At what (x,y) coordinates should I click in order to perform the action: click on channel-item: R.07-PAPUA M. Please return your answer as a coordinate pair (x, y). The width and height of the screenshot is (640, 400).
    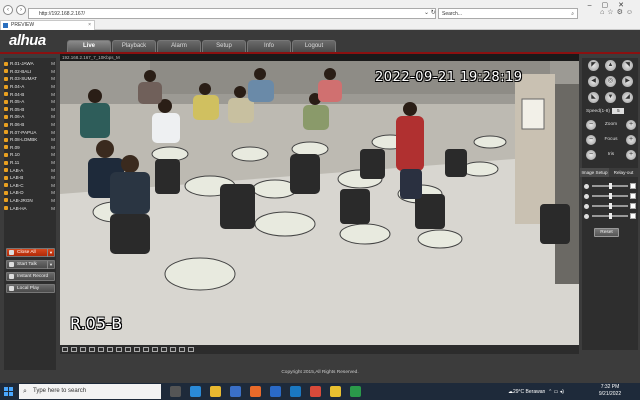
    Looking at the image, I should click on (30, 132).